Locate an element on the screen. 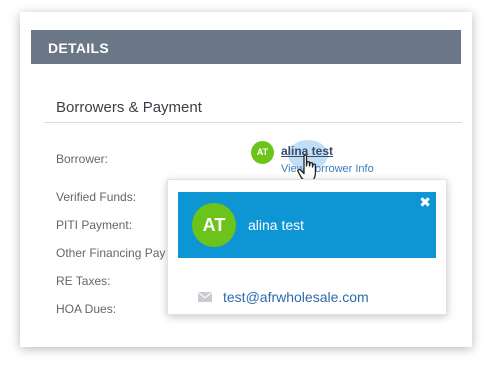 The height and width of the screenshot is (367, 492). close-icon: ✖ is located at coordinates (425, 202).